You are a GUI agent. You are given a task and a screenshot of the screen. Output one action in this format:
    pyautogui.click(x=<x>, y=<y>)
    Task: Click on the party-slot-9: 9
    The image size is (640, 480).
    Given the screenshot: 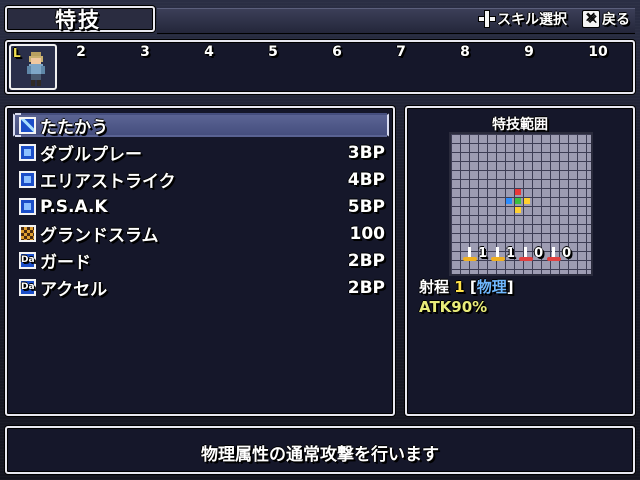 What is the action you would take?
    pyautogui.click(x=529, y=52)
    